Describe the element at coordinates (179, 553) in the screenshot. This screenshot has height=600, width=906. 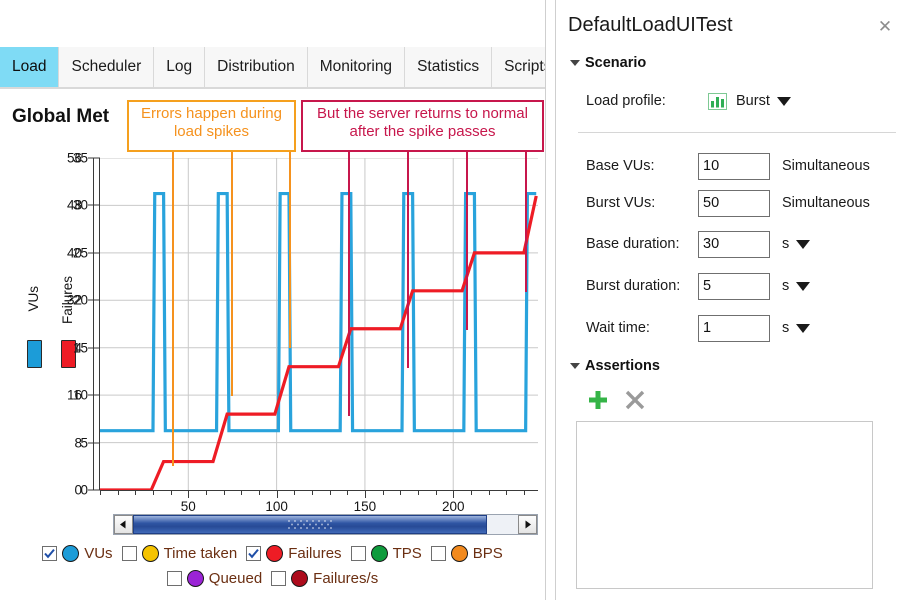
I see `legend-item-time-taken: Time taken` at that location.